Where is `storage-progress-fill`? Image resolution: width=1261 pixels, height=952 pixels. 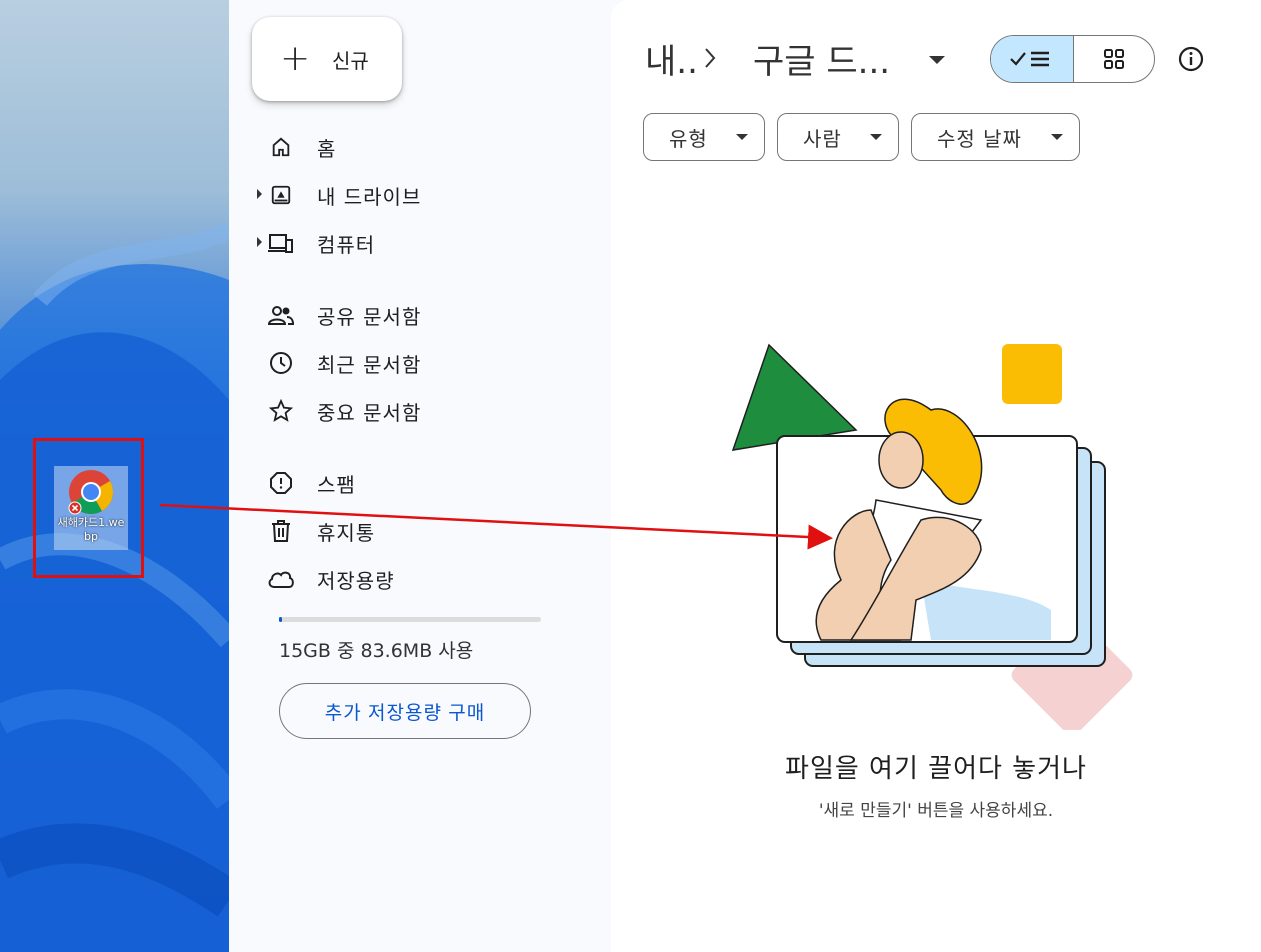
storage-progress-fill is located at coordinates (280, 619).